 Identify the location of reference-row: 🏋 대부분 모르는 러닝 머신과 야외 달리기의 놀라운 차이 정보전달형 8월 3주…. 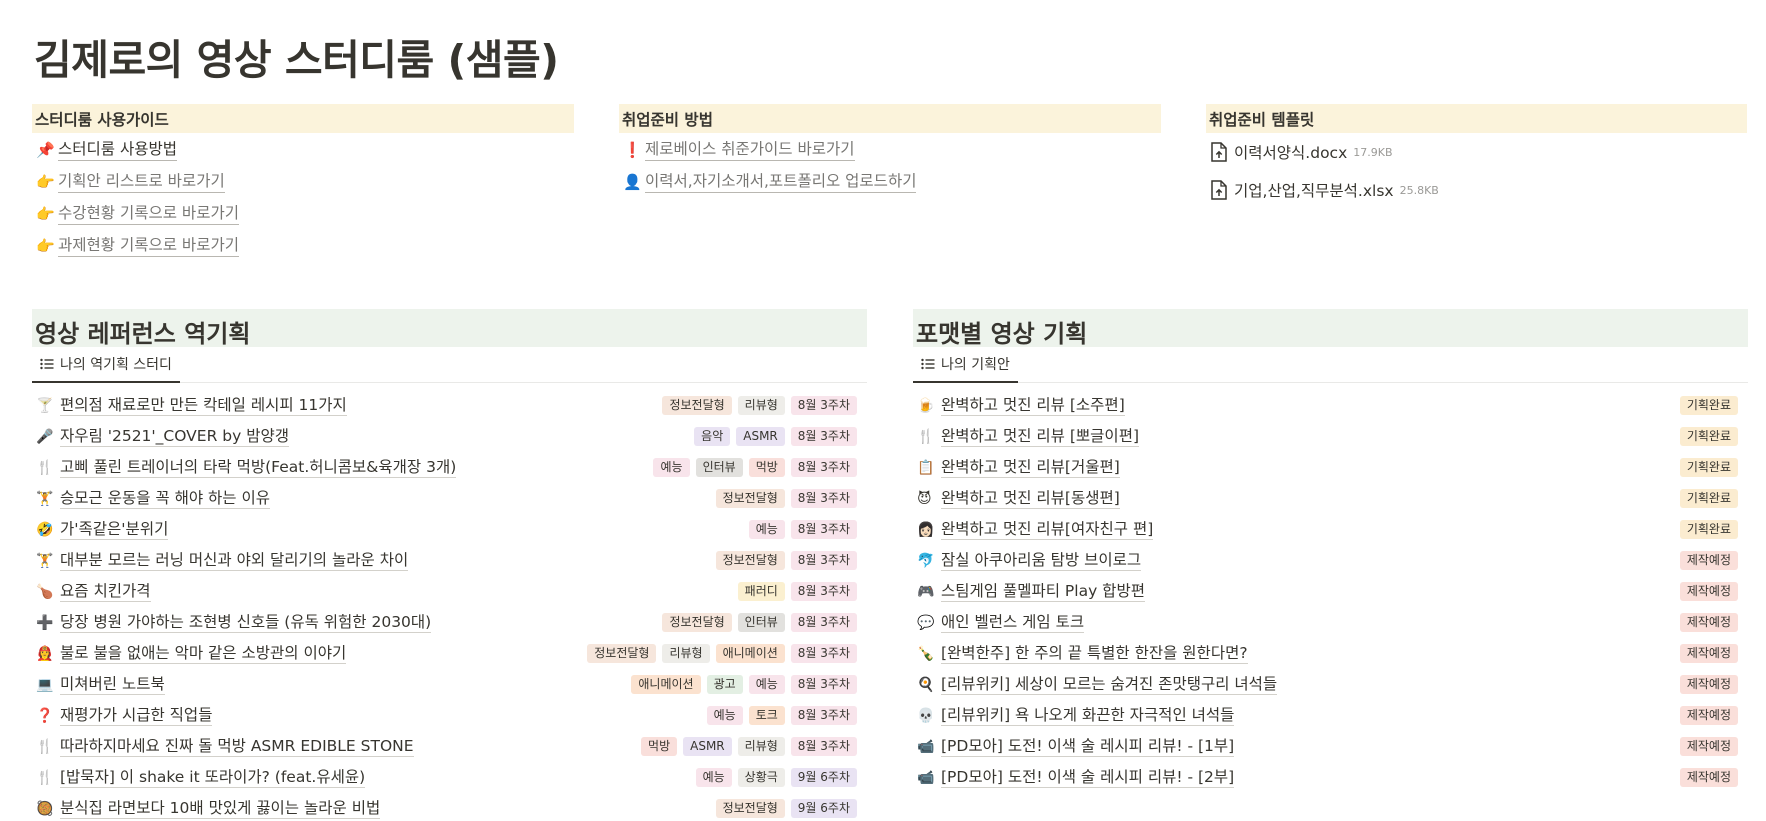
(449, 560).